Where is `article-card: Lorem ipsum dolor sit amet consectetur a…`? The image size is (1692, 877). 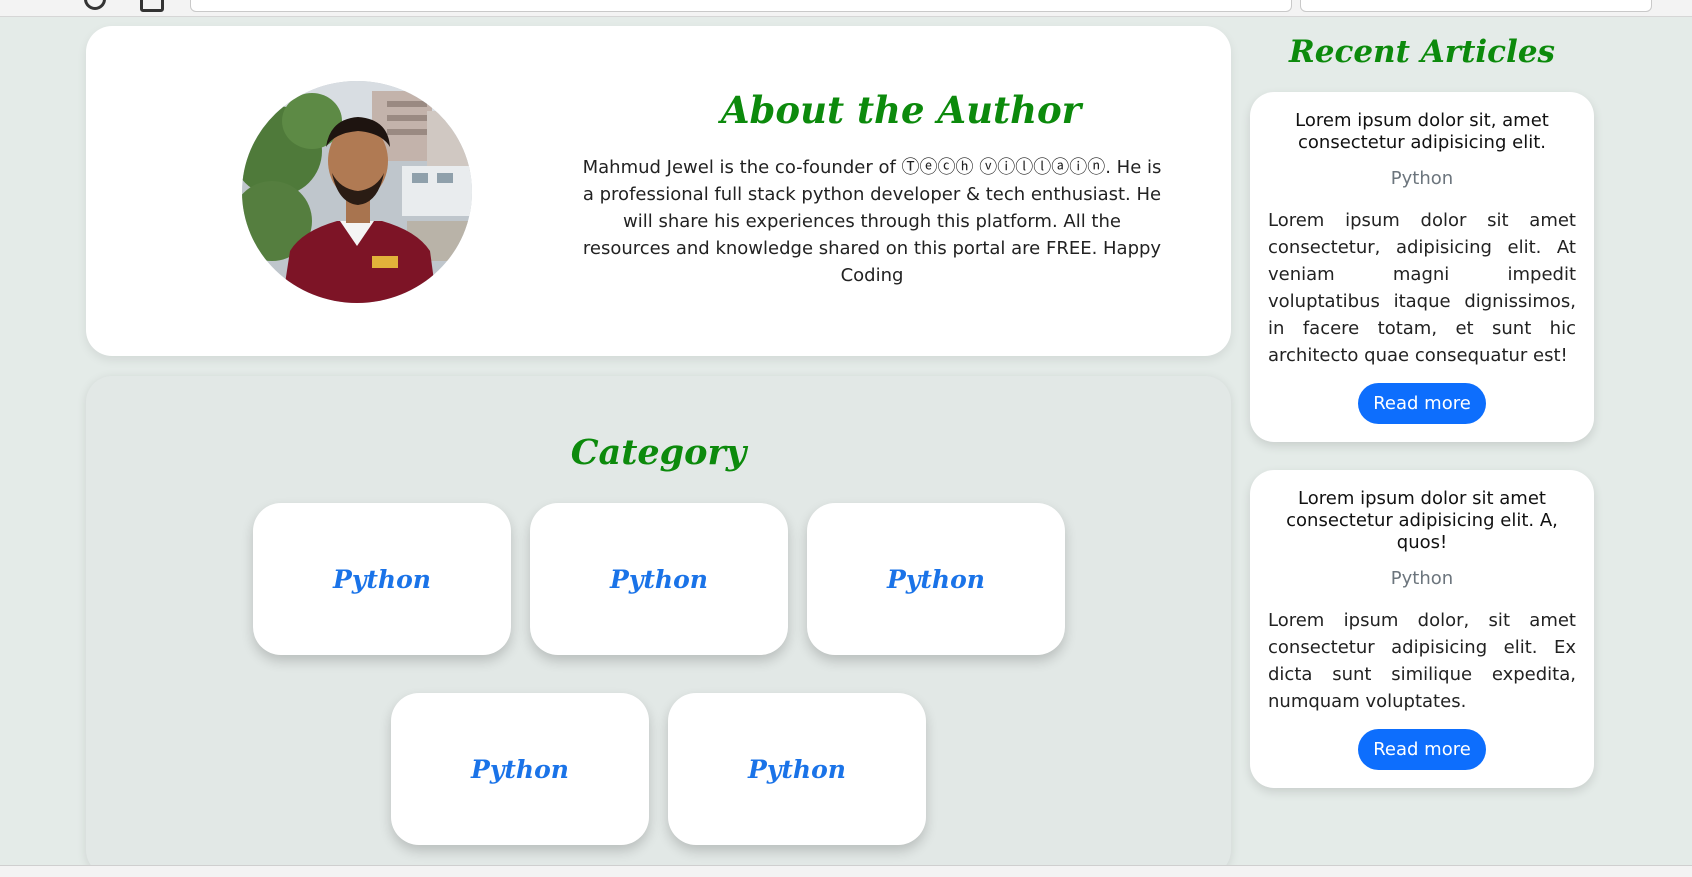
article-card: Lorem ipsum dolor sit amet consectetur a… is located at coordinates (1422, 629).